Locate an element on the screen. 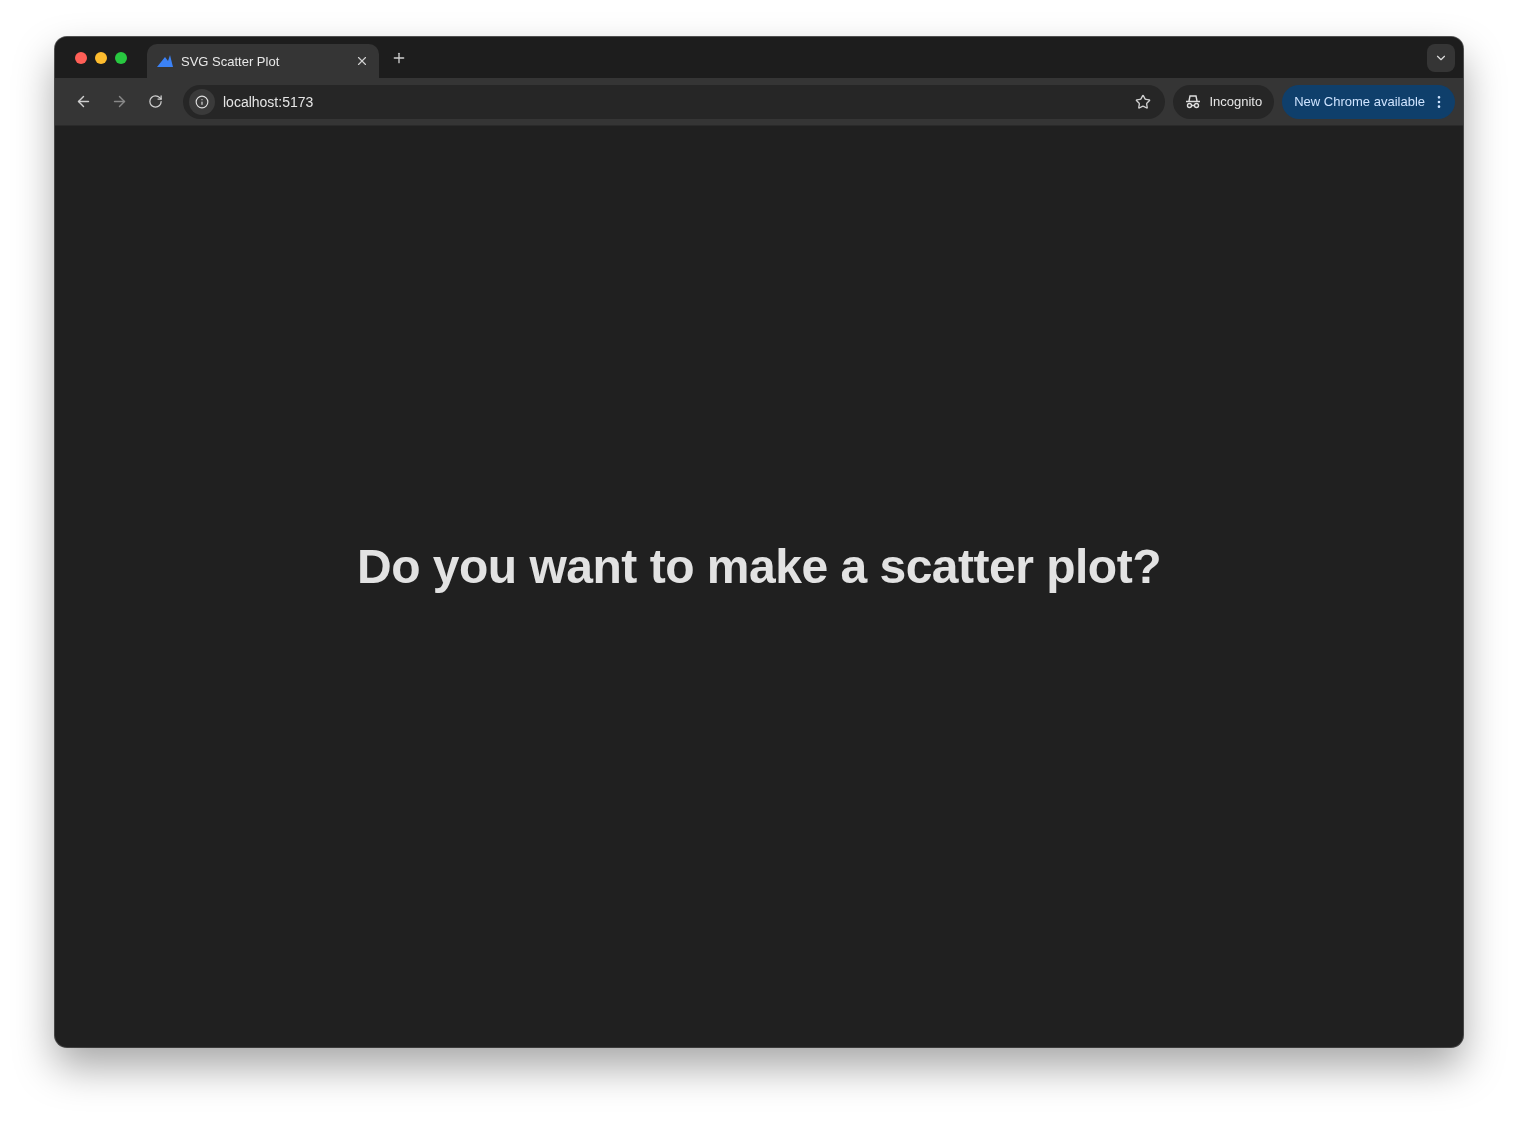 Image resolution: width=1518 pixels, height=1121 pixels. close-window-button is located at coordinates (81, 57).